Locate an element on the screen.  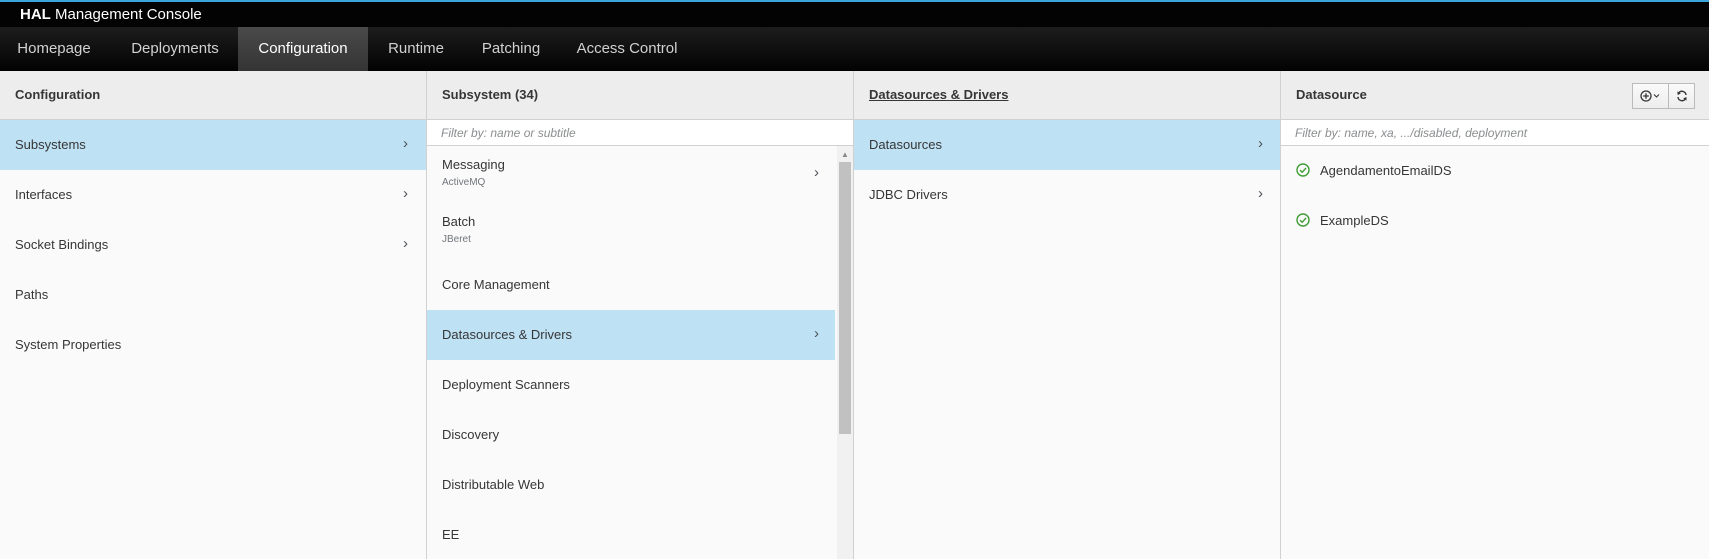
datasource-item-agendamentoemailds: AgendamentoEmailDS is located at coordinates (1495, 171).